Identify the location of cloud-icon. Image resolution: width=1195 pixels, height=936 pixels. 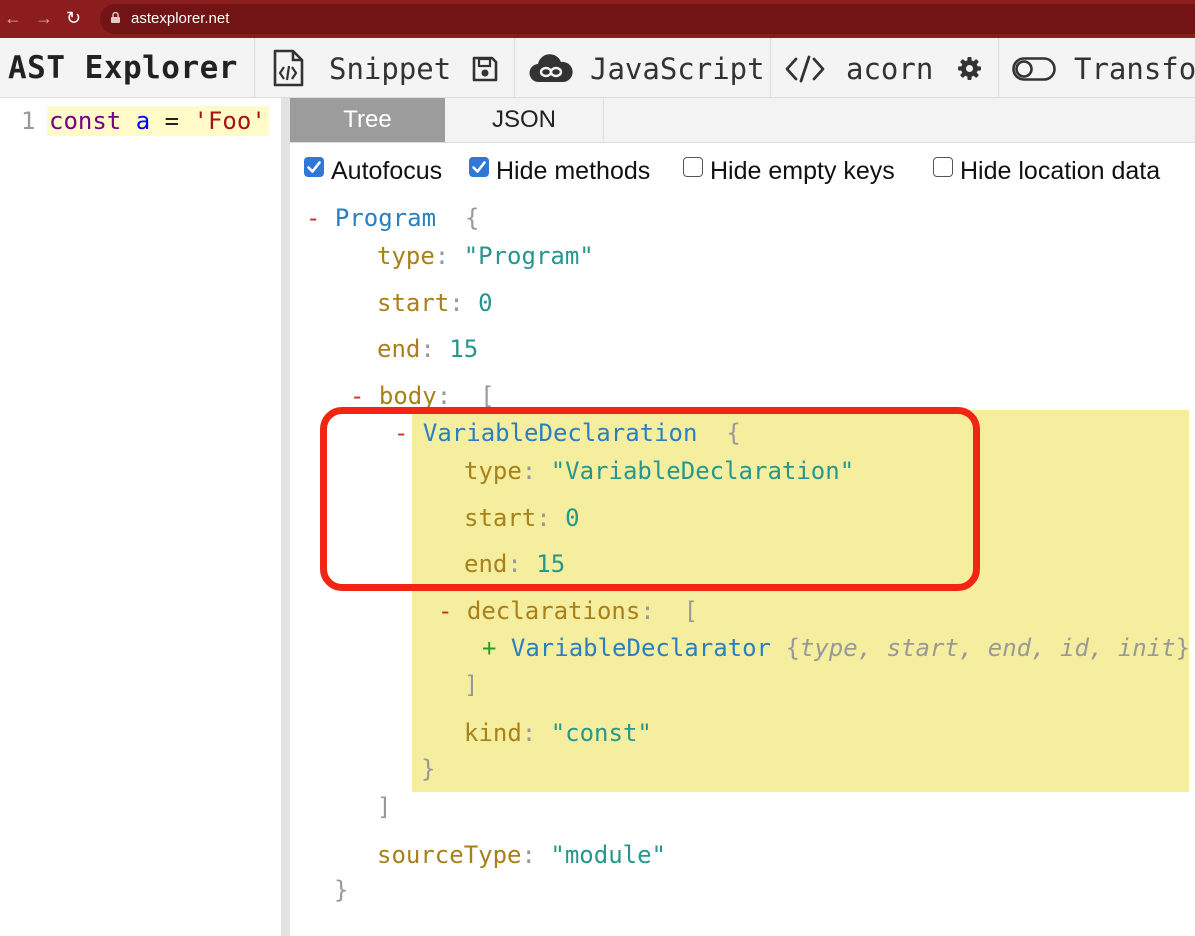
(551, 68).